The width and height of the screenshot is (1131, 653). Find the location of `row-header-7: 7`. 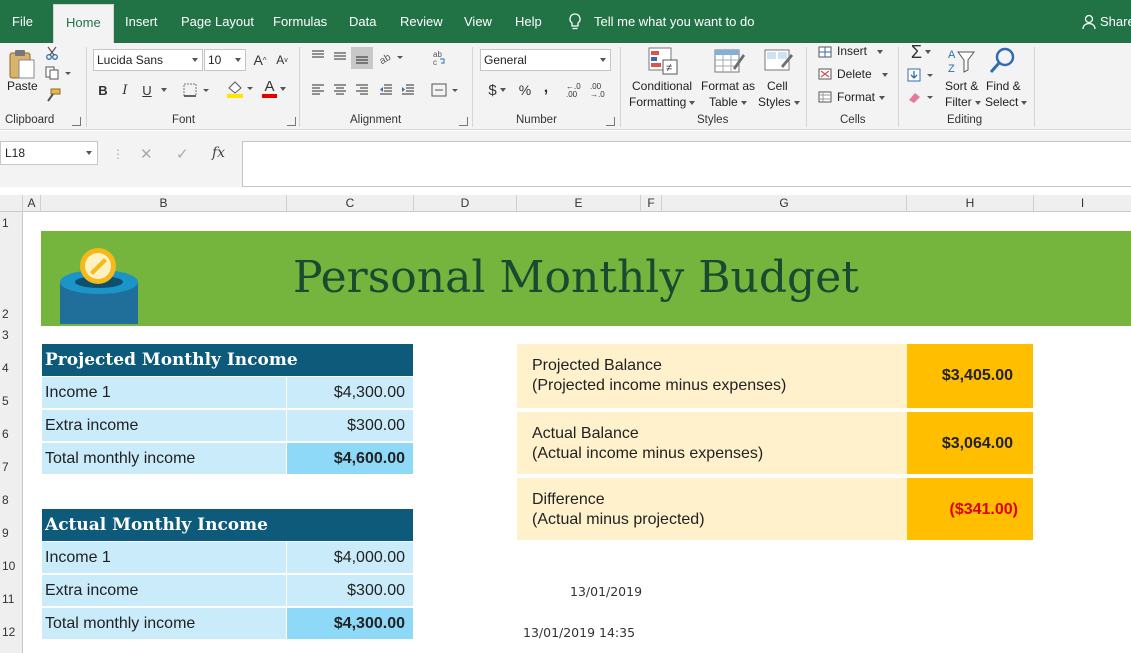

row-header-7: 7 is located at coordinates (11, 467).